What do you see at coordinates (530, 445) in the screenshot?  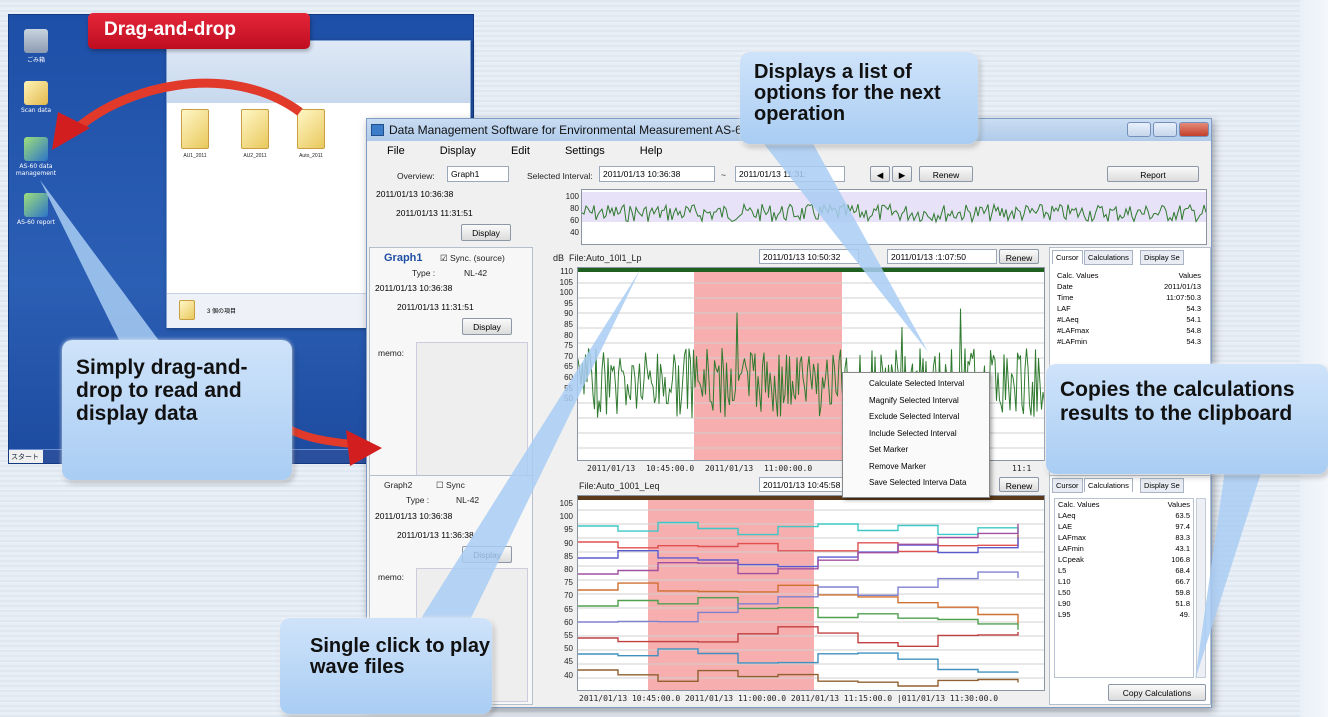 I see `single-click-callout-tail` at bounding box center [530, 445].